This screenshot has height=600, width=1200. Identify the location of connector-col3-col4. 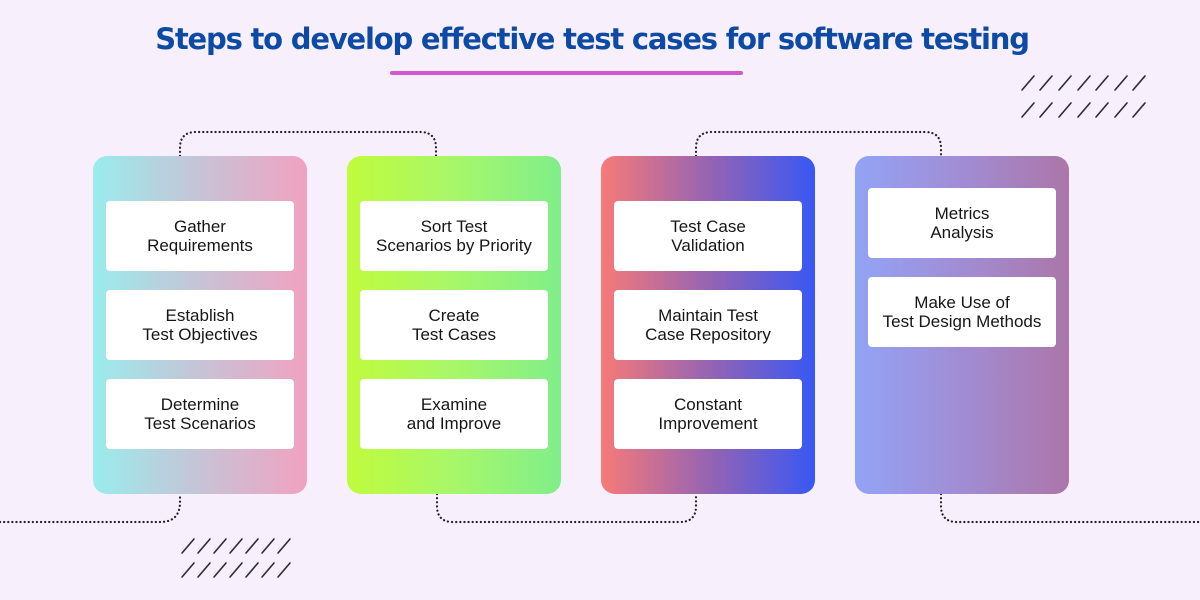
(818, 144).